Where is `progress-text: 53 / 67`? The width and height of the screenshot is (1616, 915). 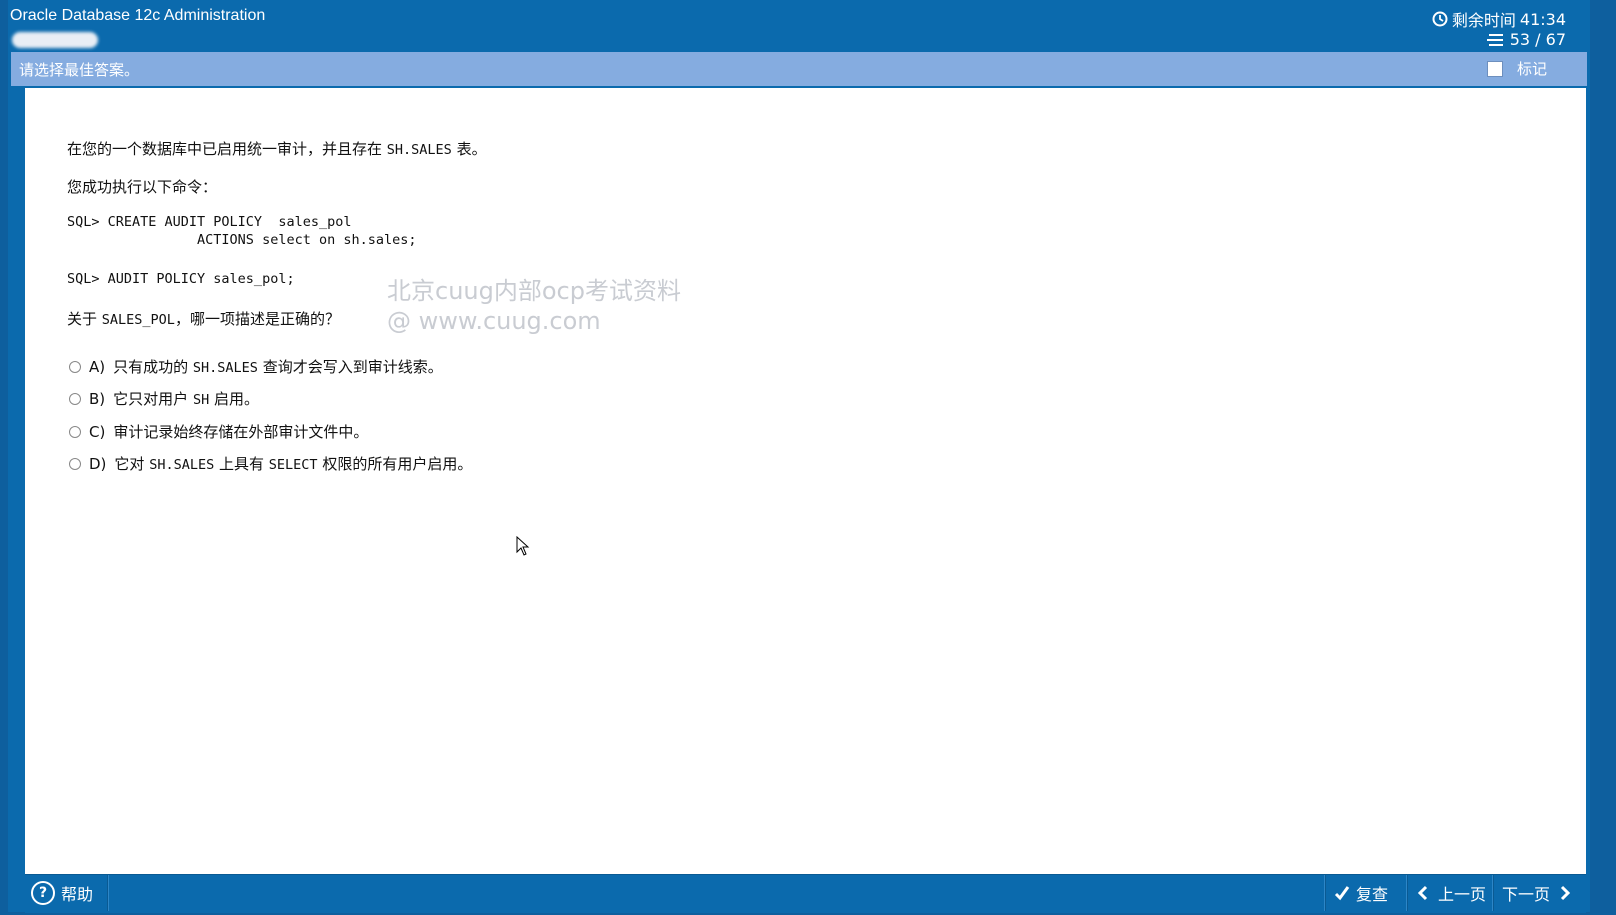
progress-text: 53 / 67 is located at coordinates (1537, 39).